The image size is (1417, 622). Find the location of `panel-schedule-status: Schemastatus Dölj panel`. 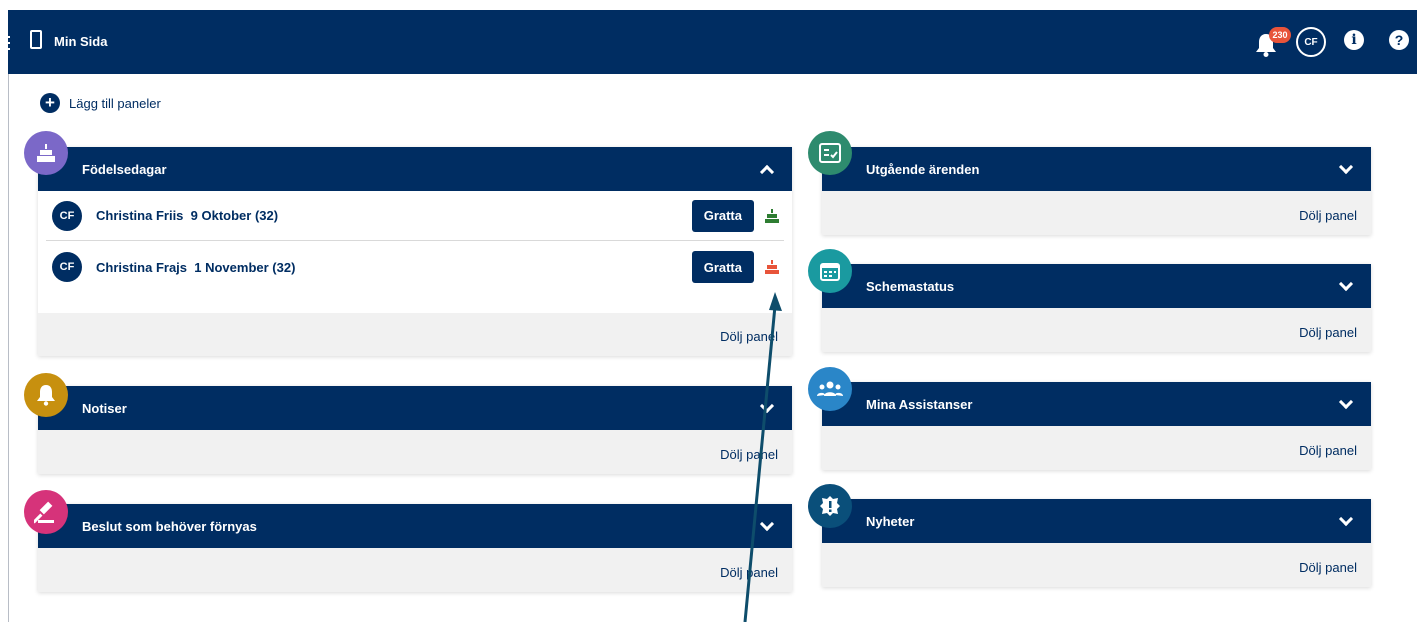

panel-schedule-status: Schemastatus Dölj panel is located at coordinates (1096, 308).